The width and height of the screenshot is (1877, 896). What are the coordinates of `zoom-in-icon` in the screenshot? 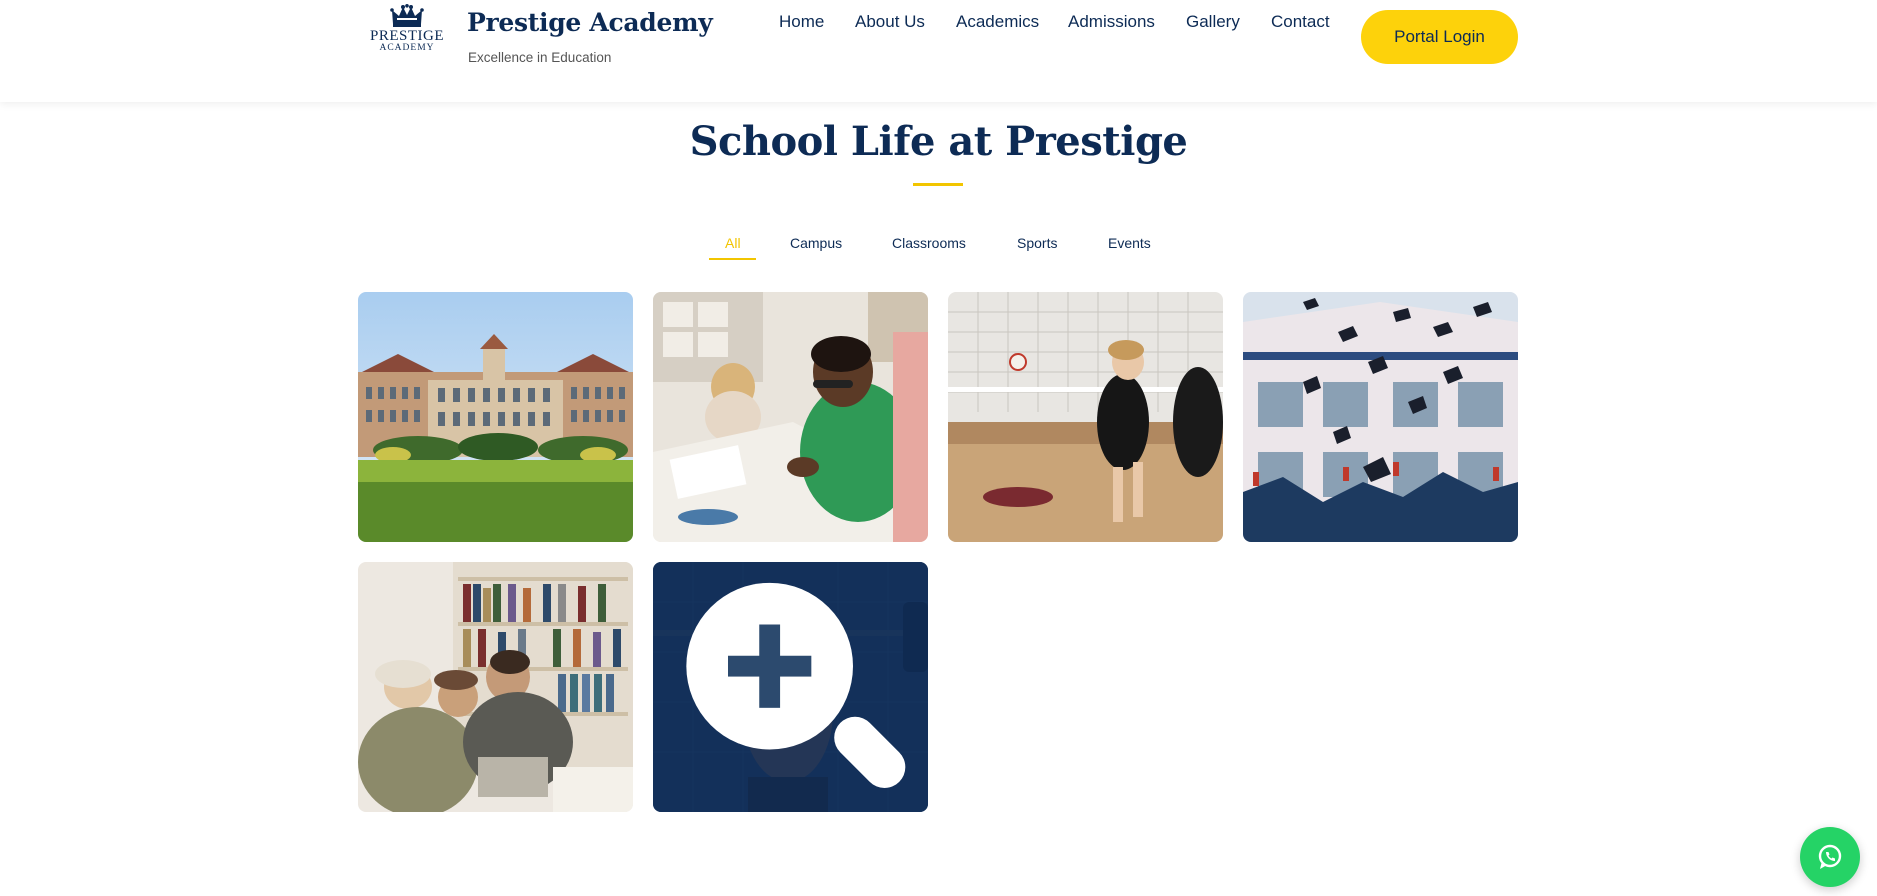 It's located at (790, 687).